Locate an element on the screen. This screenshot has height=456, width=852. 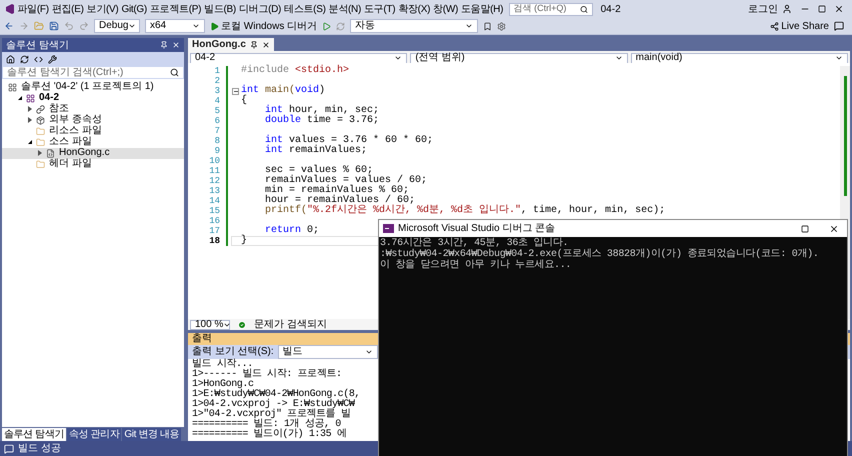
menu-item: 테스트(S) is located at coordinates (305, 9).